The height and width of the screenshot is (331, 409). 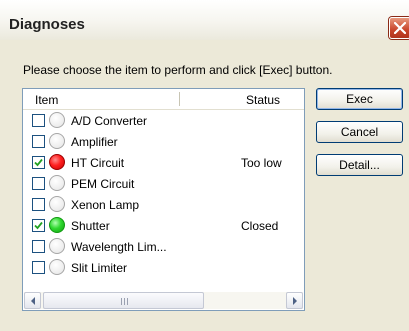 I want to click on item-label: Slit Limiter, so click(x=99, y=268).